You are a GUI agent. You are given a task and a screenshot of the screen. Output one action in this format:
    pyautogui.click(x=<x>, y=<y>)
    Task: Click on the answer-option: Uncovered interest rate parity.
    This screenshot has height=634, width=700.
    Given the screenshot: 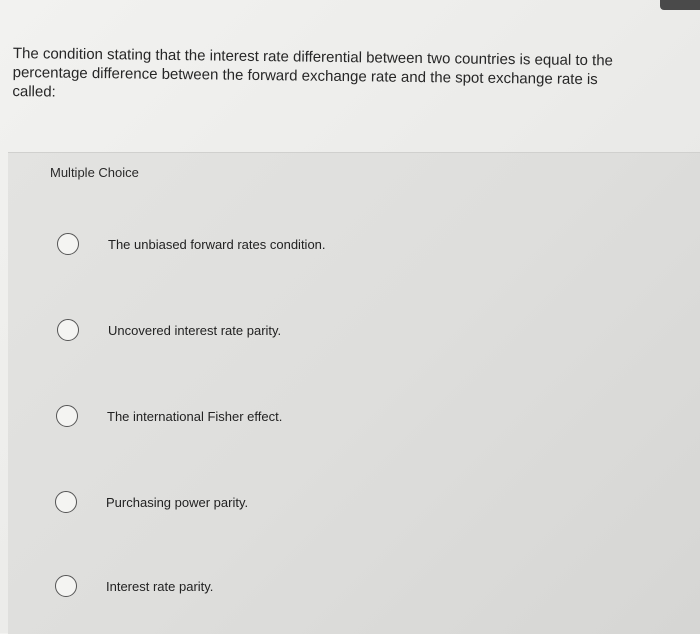 What is the action you would take?
    pyautogui.click(x=169, y=330)
    